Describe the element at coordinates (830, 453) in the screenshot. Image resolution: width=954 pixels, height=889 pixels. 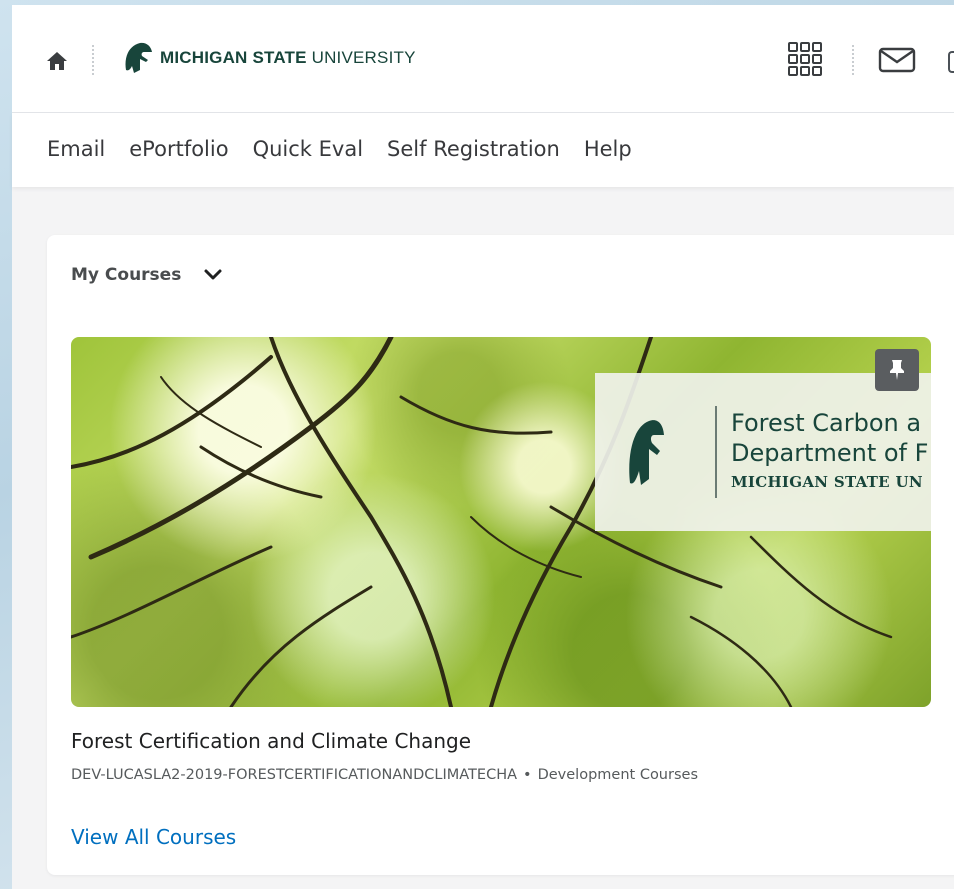
I see `banner-title-line-2: Department of F` at that location.